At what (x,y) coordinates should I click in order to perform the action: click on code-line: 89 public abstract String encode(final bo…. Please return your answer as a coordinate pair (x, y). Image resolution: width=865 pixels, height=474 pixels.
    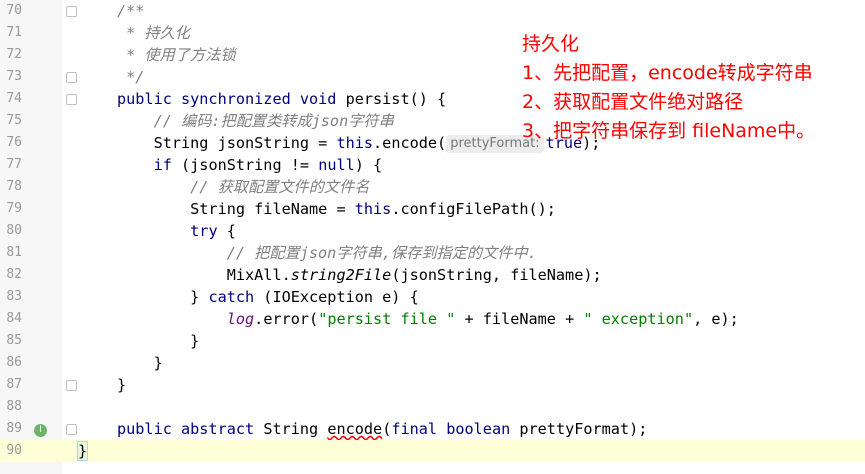
    Looking at the image, I should click on (432, 429).